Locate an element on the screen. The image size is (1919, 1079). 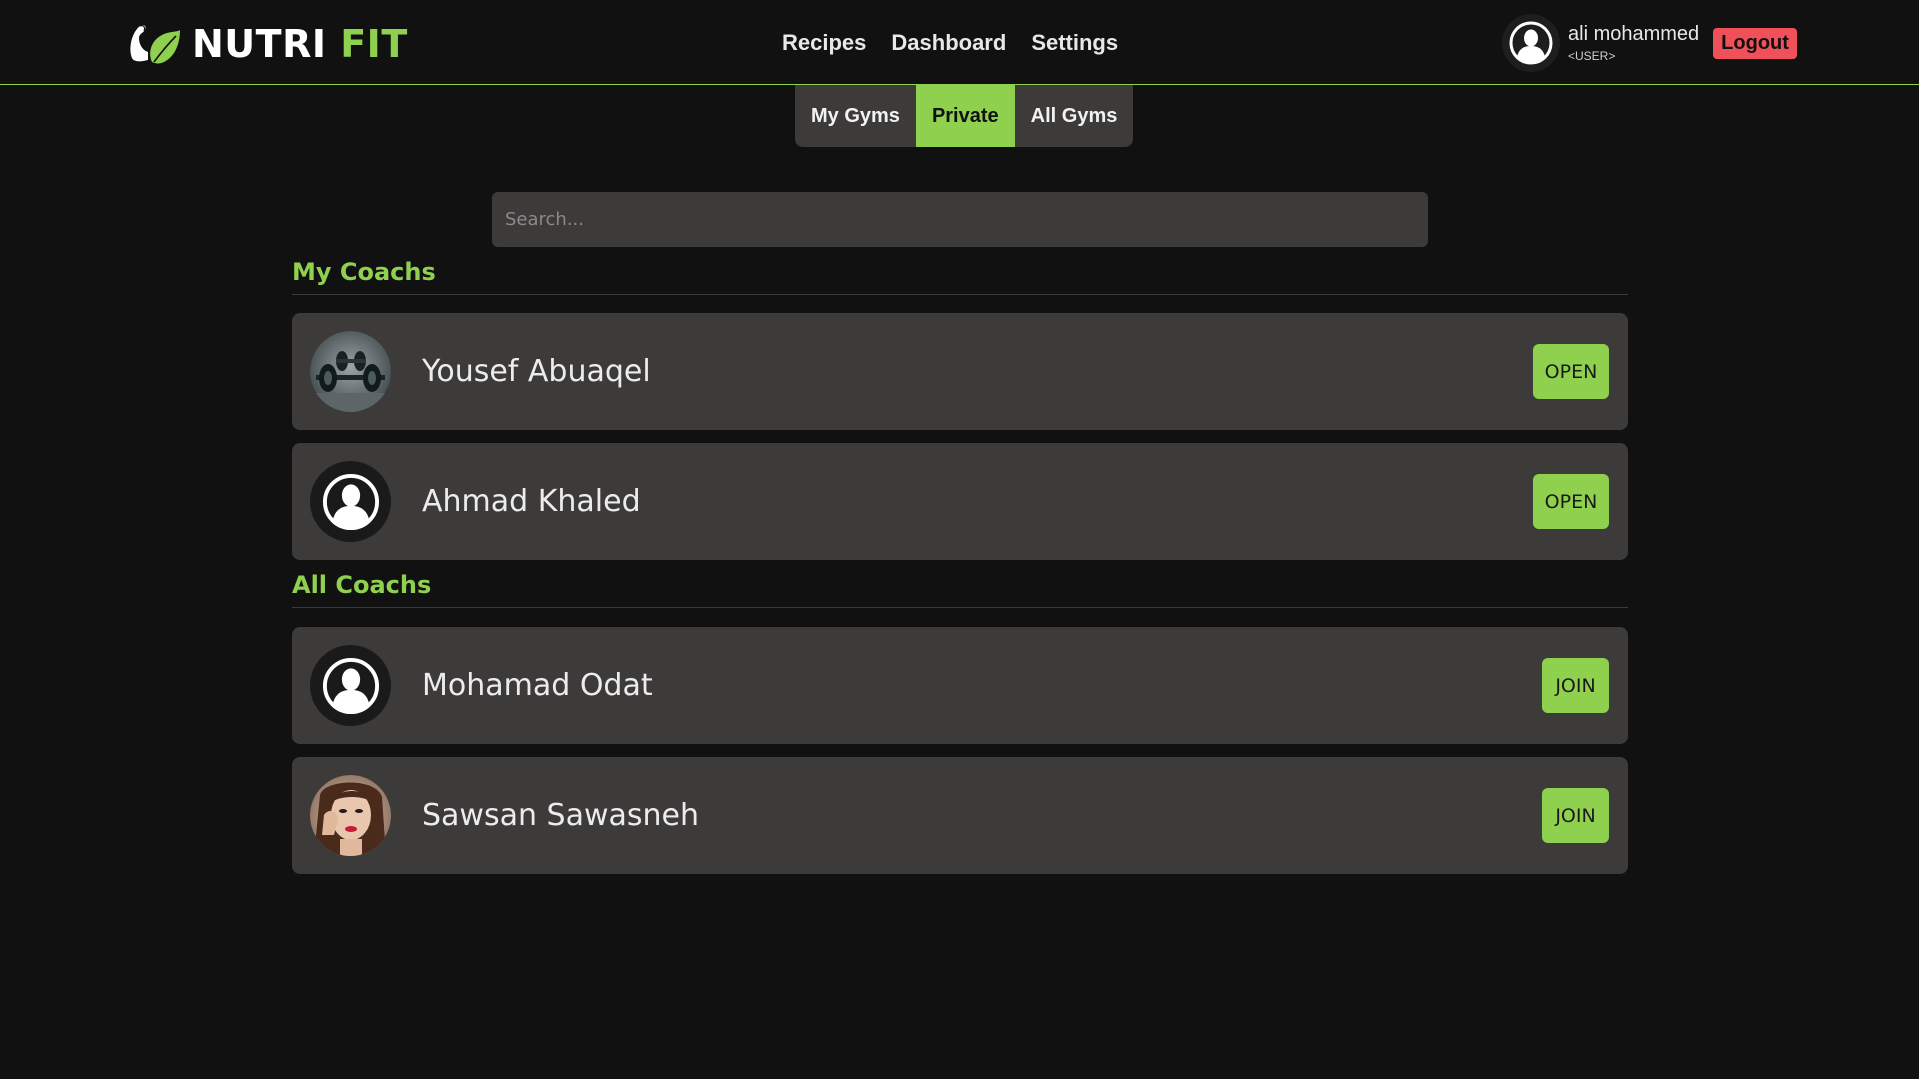
coach-card: Ahmad Khaled OPEN is located at coordinates (960, 501).